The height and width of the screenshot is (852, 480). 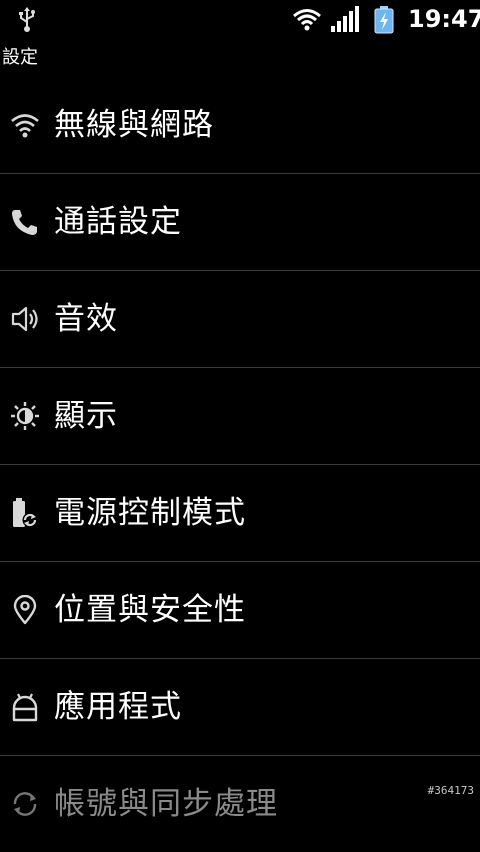 What do you see at coordinates (25, 610) in the screenshot?
I see `location-pin-icon` at bounding box center [25, 610].